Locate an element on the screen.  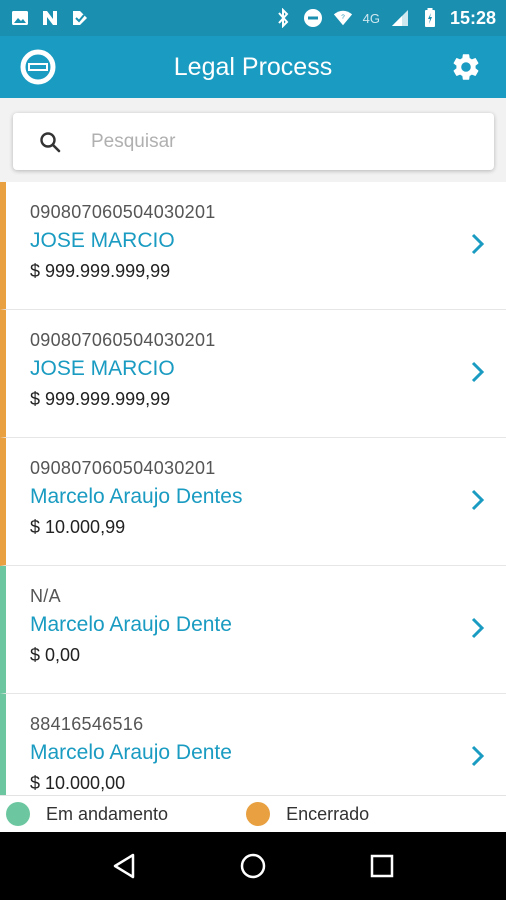
network-type-label: 4G is located at coordinates (371, 18).